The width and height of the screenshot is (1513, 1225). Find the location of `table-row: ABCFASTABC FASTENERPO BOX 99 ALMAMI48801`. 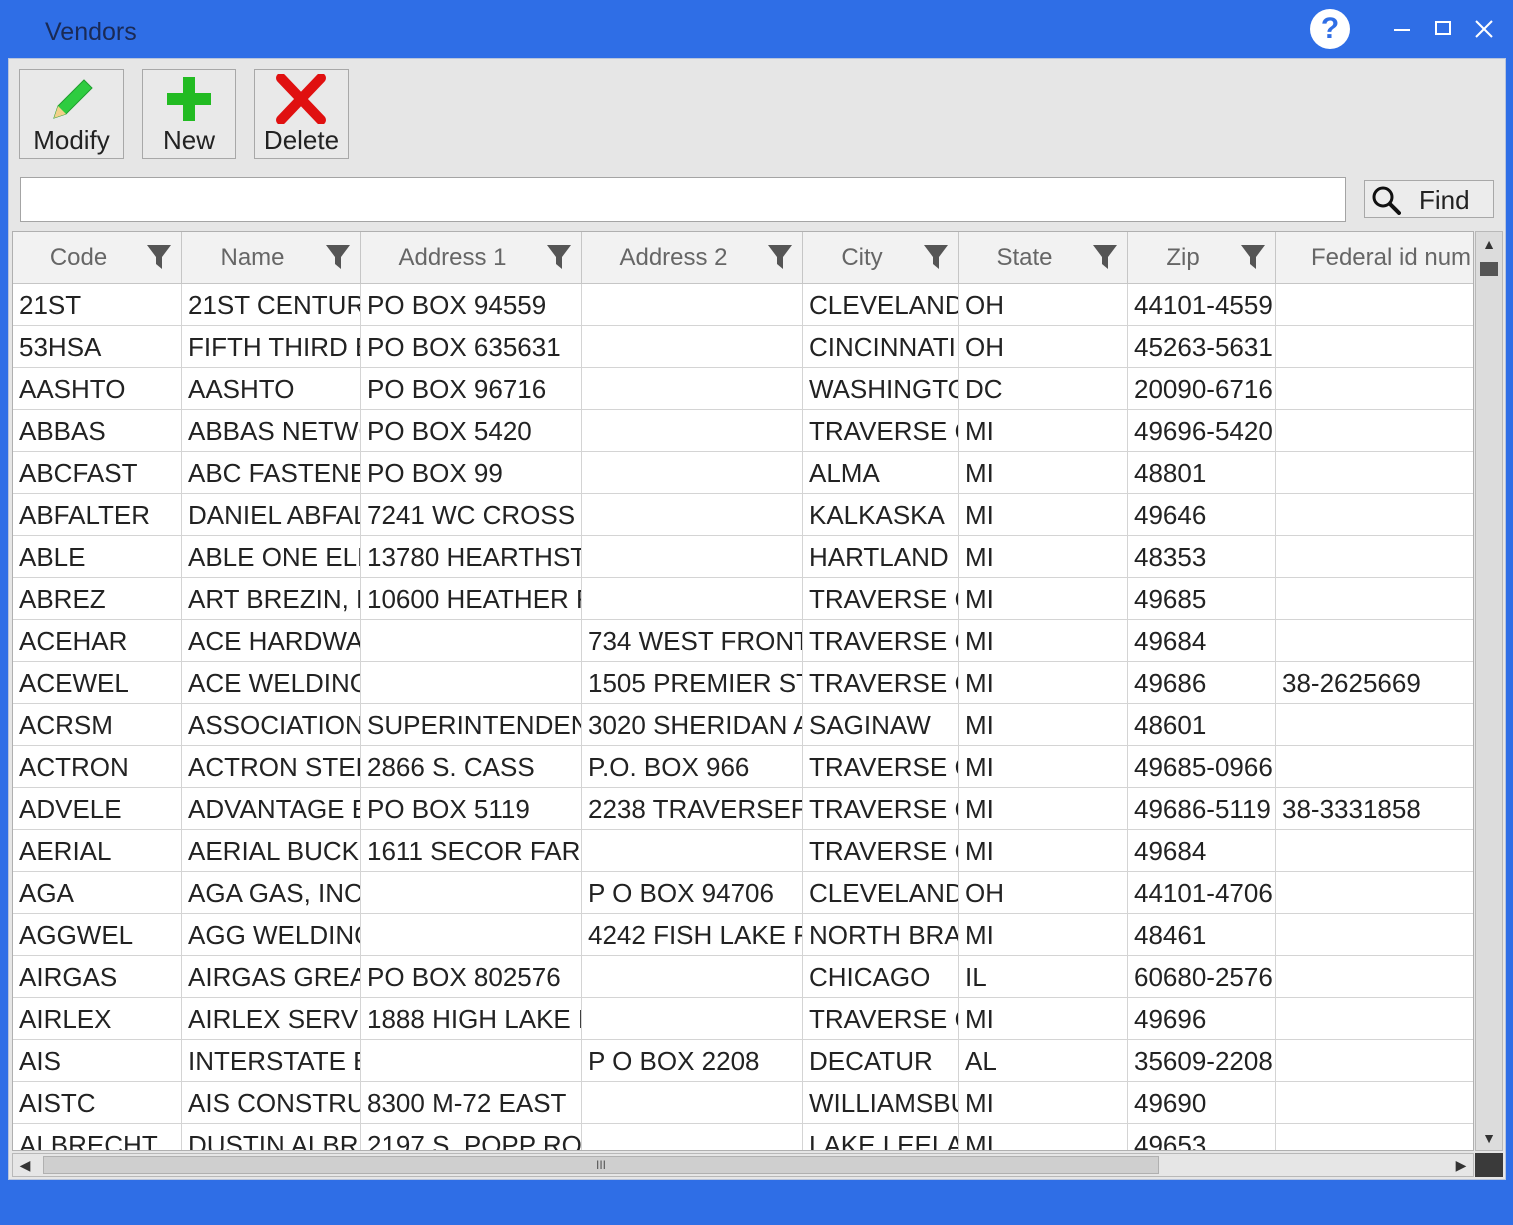

table-row: ABCFASTABC FASTENERPO BOX 99 ALMAMI48801 is located at coordinates (743, 473).